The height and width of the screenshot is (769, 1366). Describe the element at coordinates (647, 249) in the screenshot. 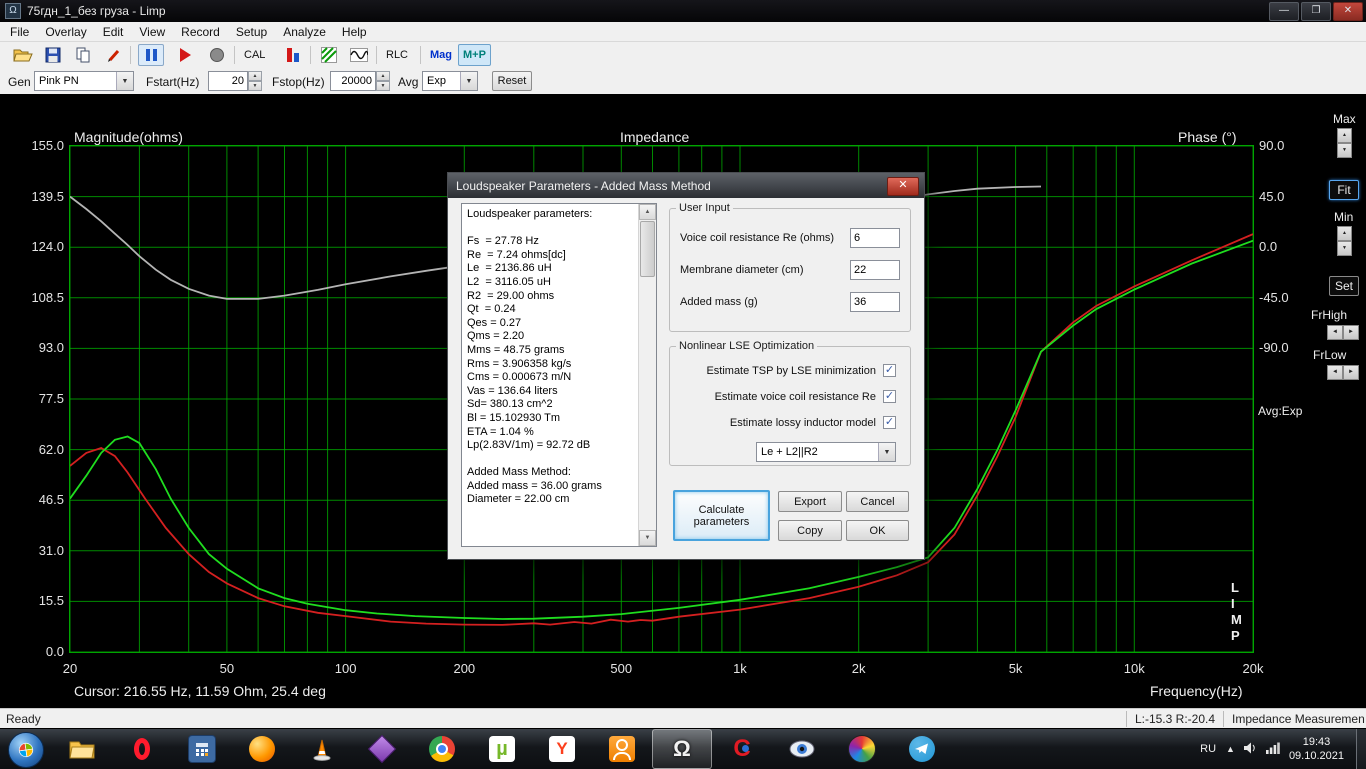

I see `scroll-thumb` at that location.